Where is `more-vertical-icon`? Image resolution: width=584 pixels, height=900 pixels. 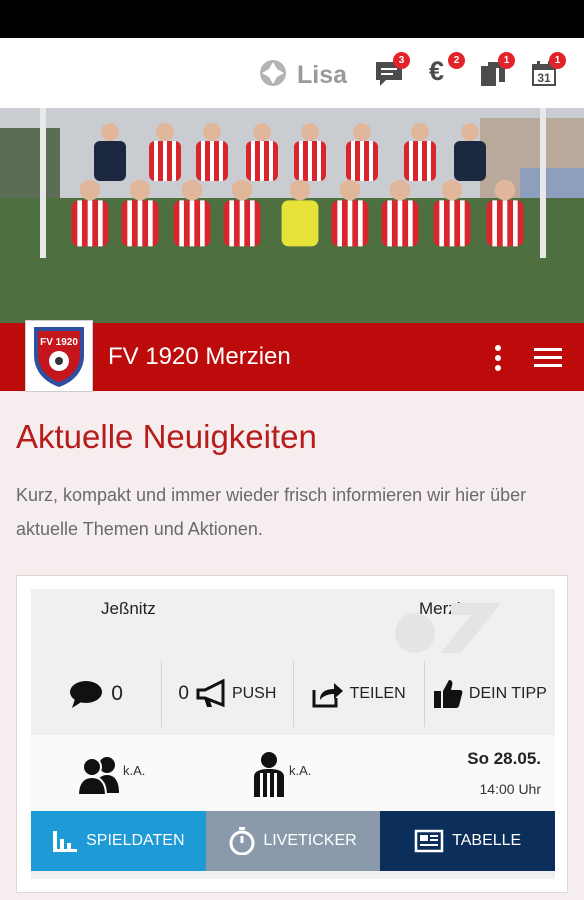 more-vertical-icon is located at coordinates (498, 358).